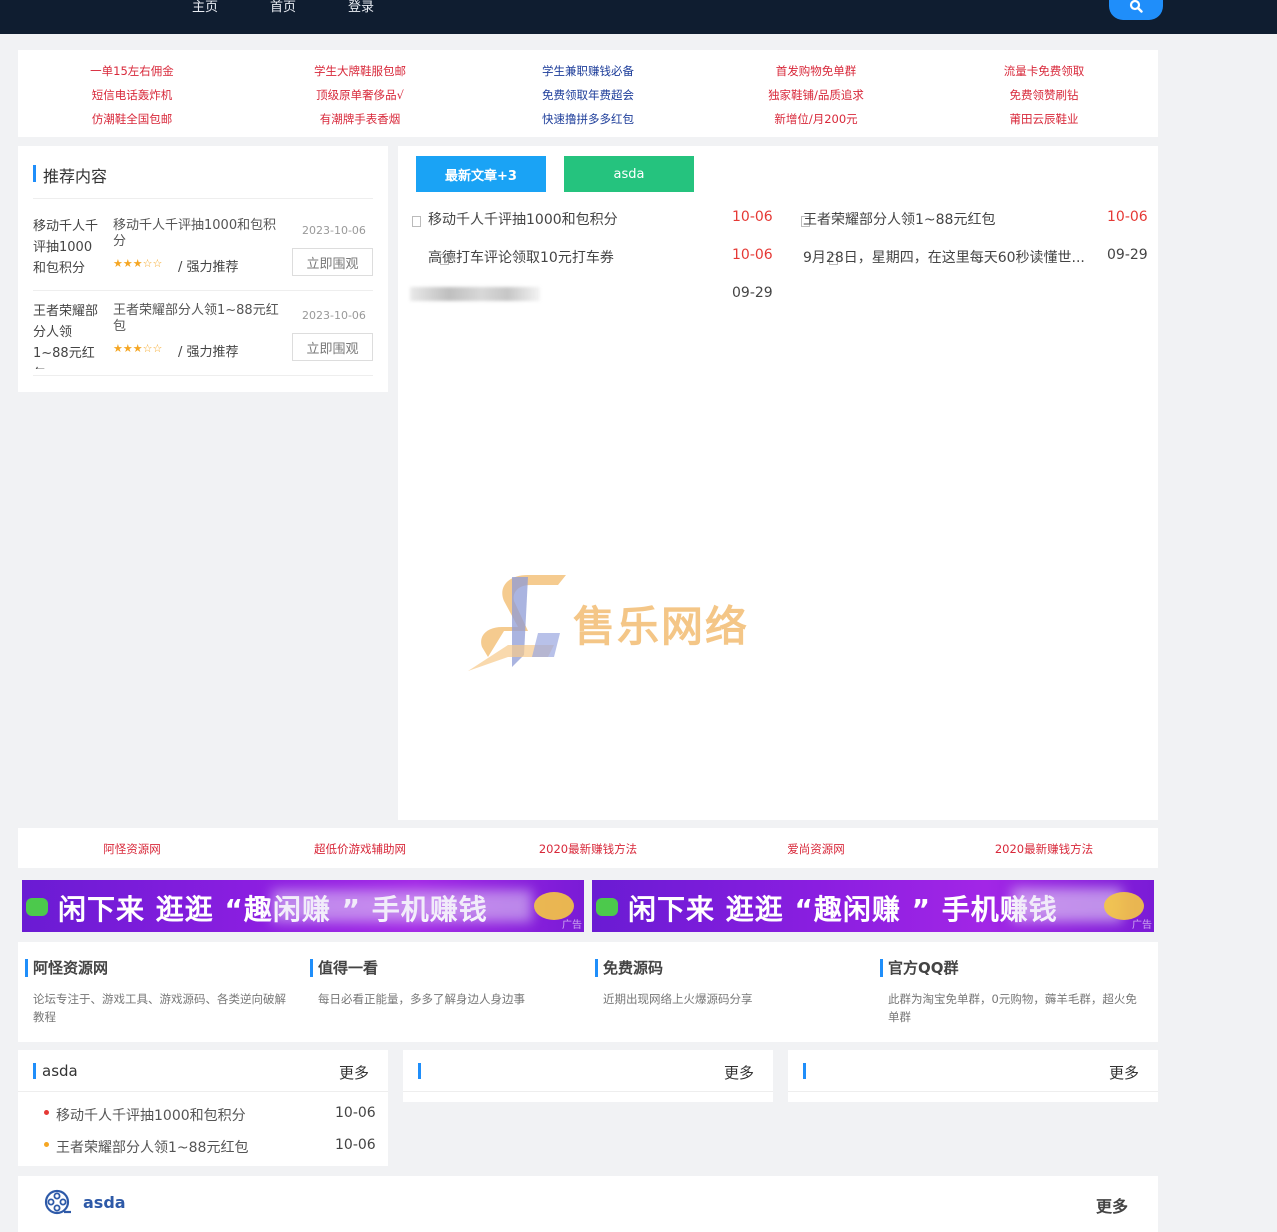 This screenshot has width=1277, height=1232. I want to click on info-title: 免费源码, so click(633, 967).